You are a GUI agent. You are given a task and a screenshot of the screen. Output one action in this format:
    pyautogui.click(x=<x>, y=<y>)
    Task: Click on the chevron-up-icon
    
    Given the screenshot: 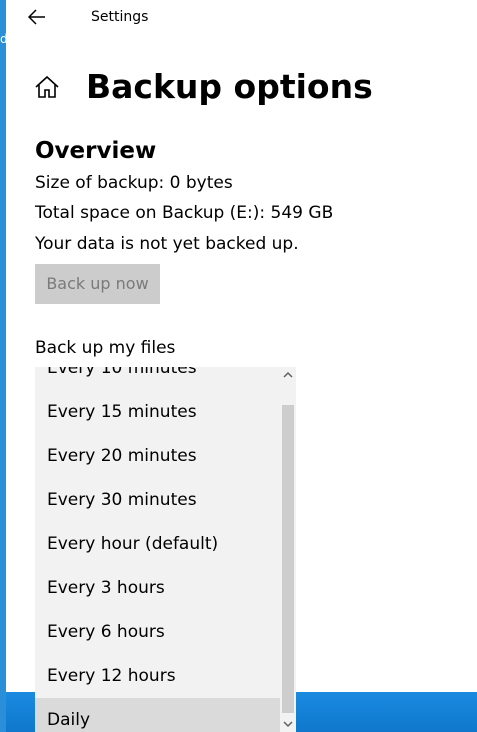 What is the action you would take?
    pyautogui.click(x=288, y=374)
    